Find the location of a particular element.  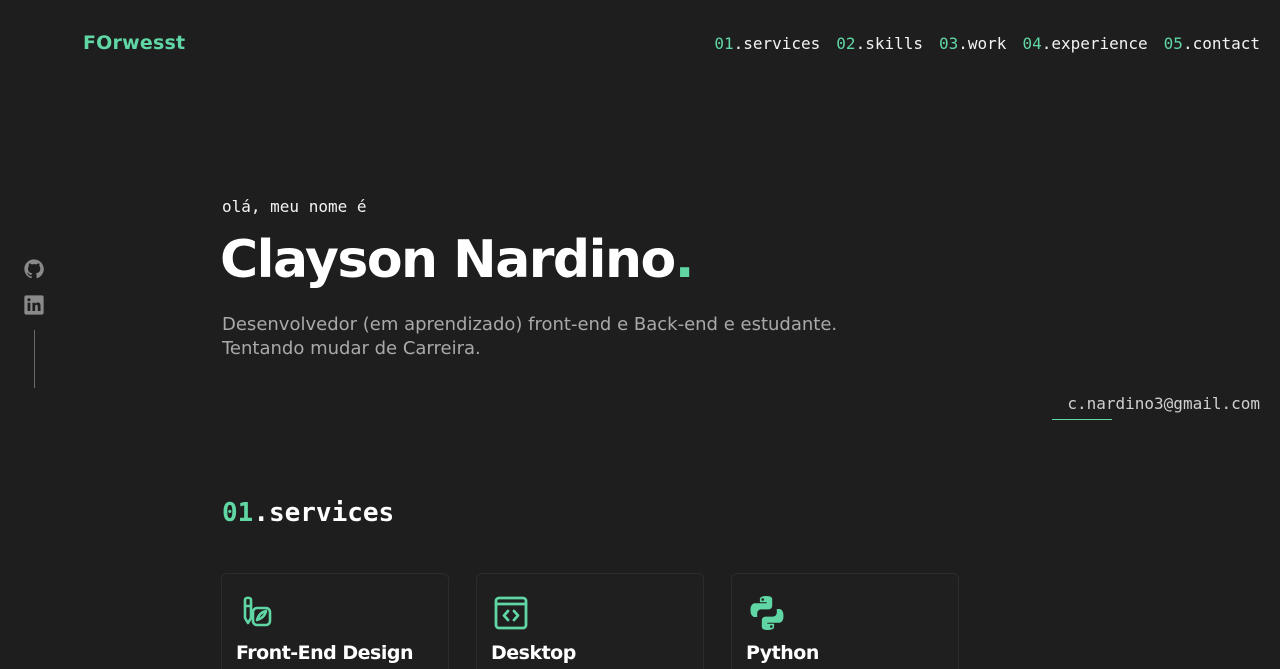

logo-link: FOrwesst is located at coordinates (134, 43).